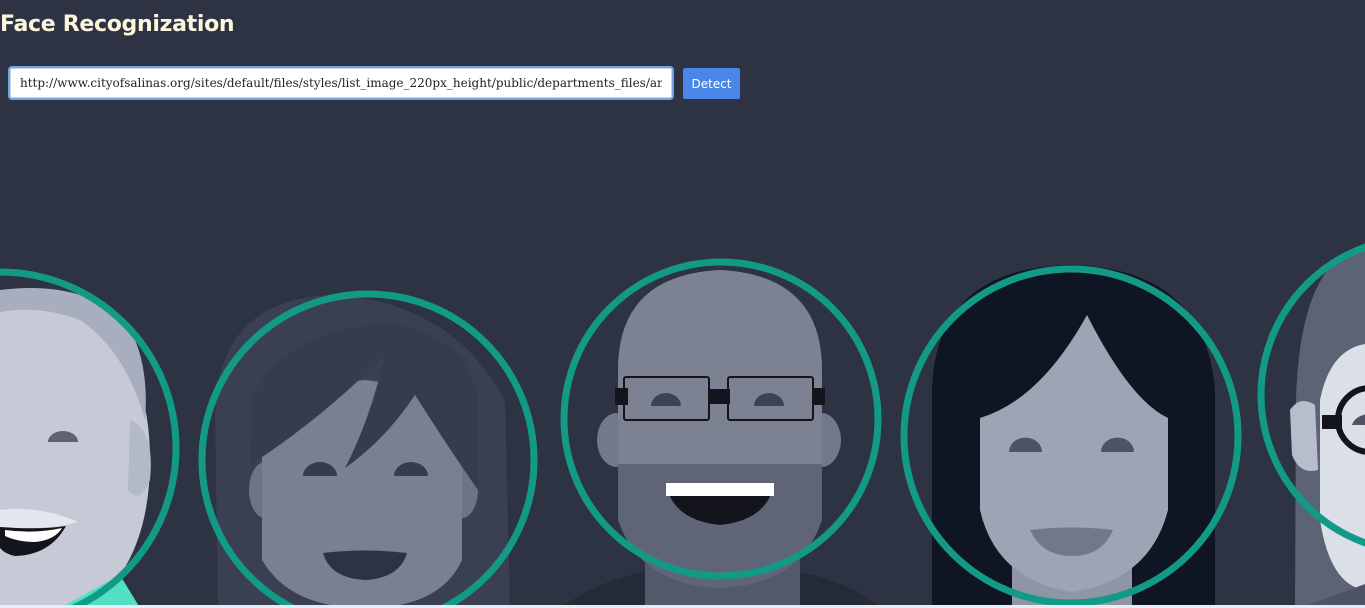  What do you see at coordinates (1327, 426) in the screenshot?
I see `face-man-round-glasses` at bounding box center [1327, 426].